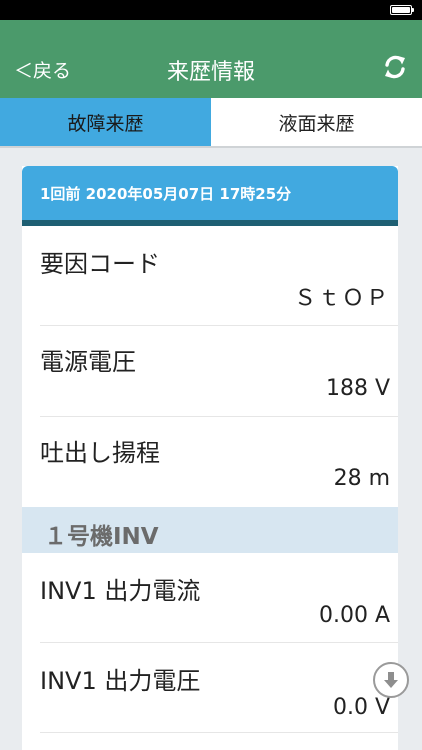  What do you see at coordinates (211, 10) in the screenshot?
I see `status-bar` at bounding box center [211, 10].